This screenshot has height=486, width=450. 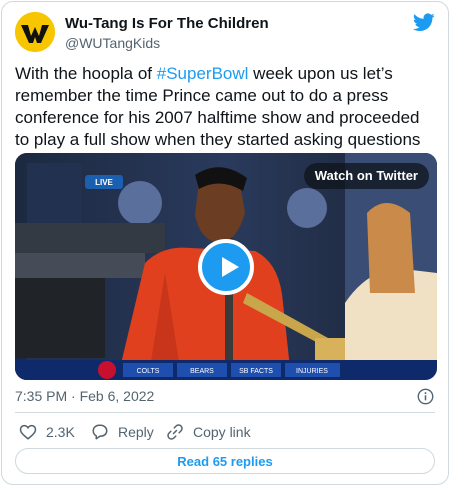 I want to click on play-button, so click(x=226, y=267).